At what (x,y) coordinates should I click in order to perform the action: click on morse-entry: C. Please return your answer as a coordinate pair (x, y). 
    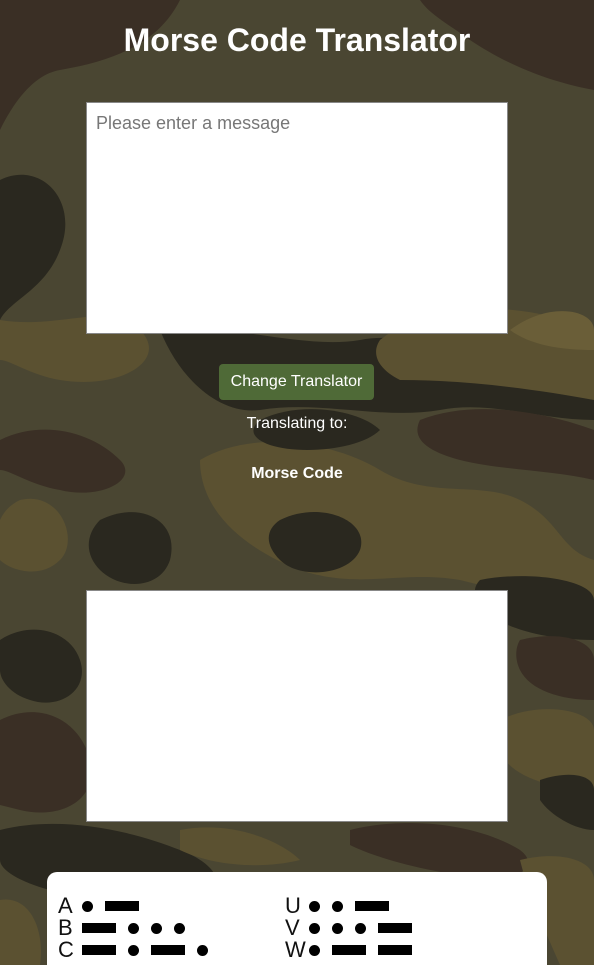
    Looking at the image, I should click on (133, 949).